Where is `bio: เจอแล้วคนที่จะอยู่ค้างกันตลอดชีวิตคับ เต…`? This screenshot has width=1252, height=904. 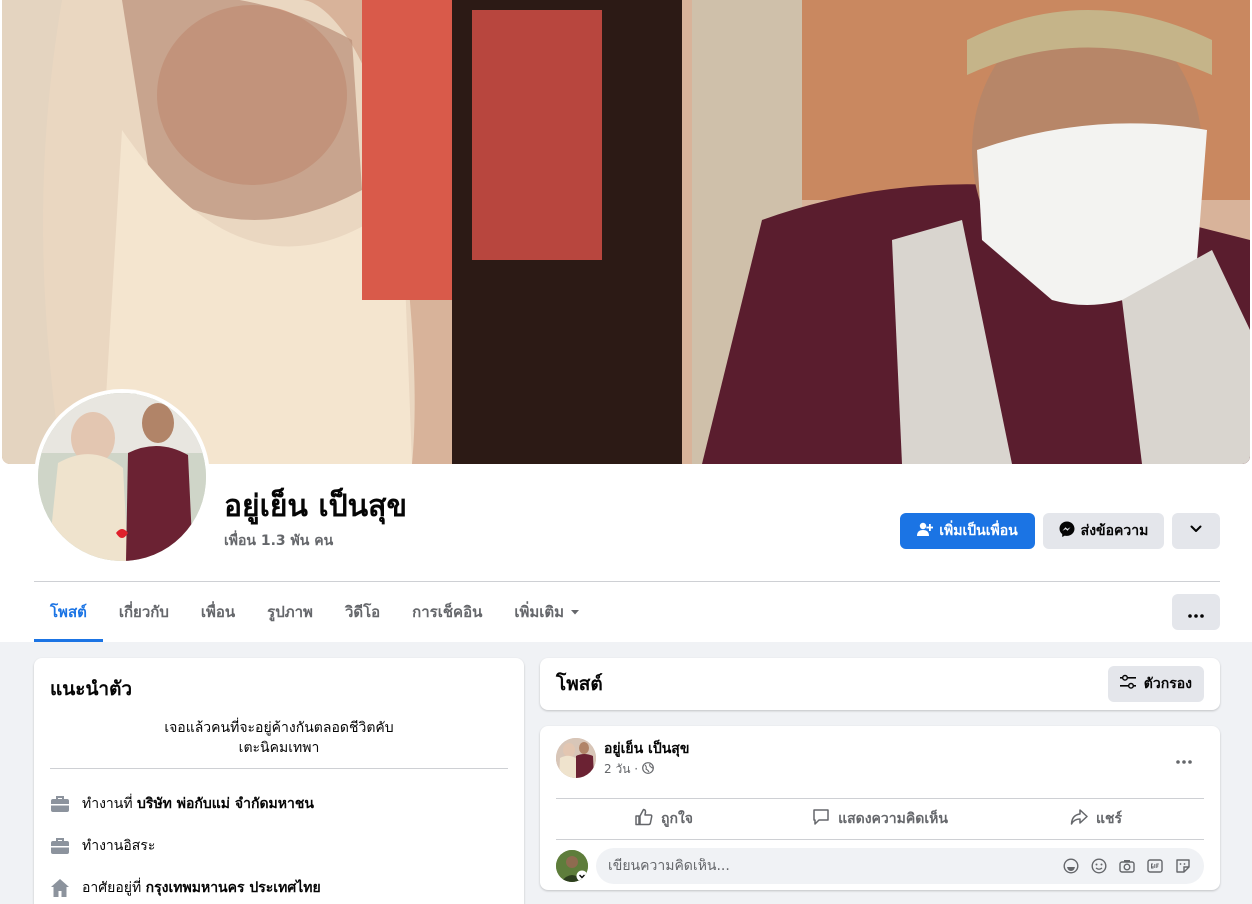
bio: เจอแล้วคนที่จะอยู่ค้างกันตลอดชีวิตคับ เต… is located at coordinates (279, 743).